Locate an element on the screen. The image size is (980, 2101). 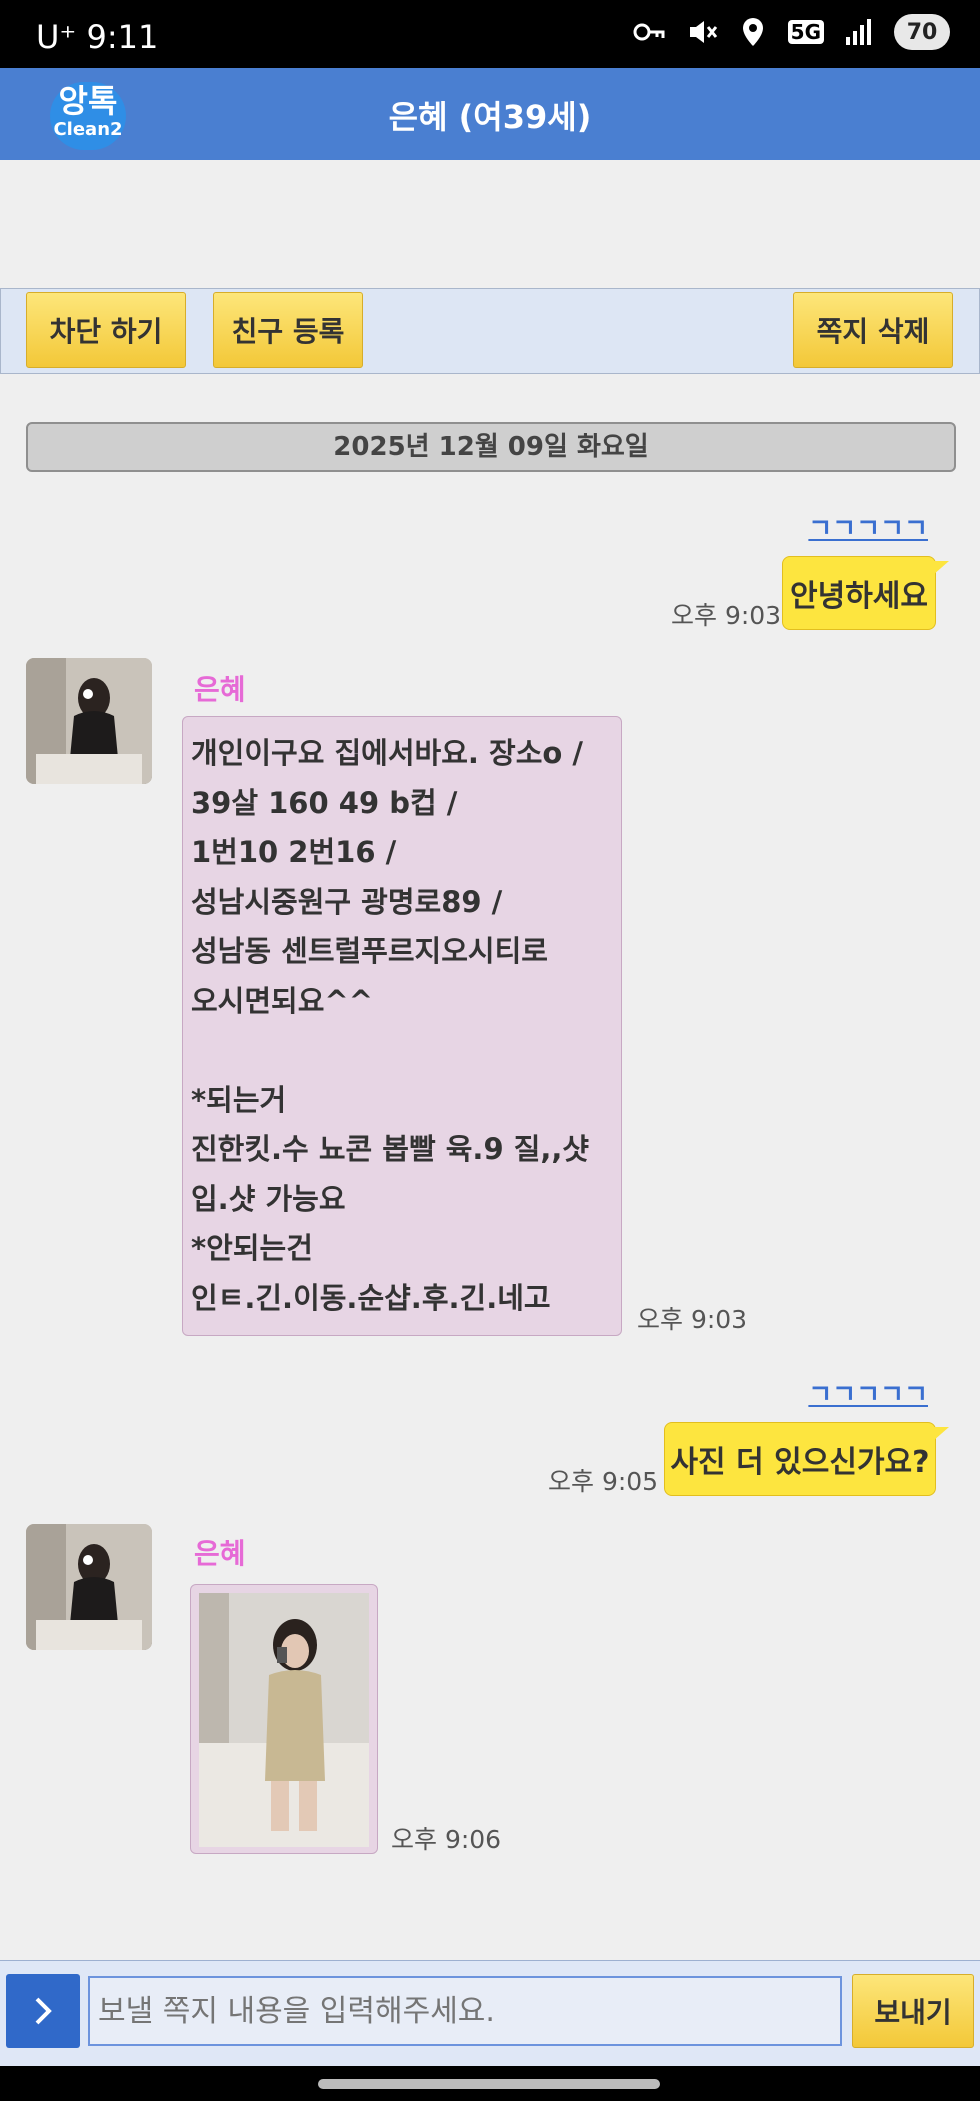
signal-icon is located at coordinates (858, 32).